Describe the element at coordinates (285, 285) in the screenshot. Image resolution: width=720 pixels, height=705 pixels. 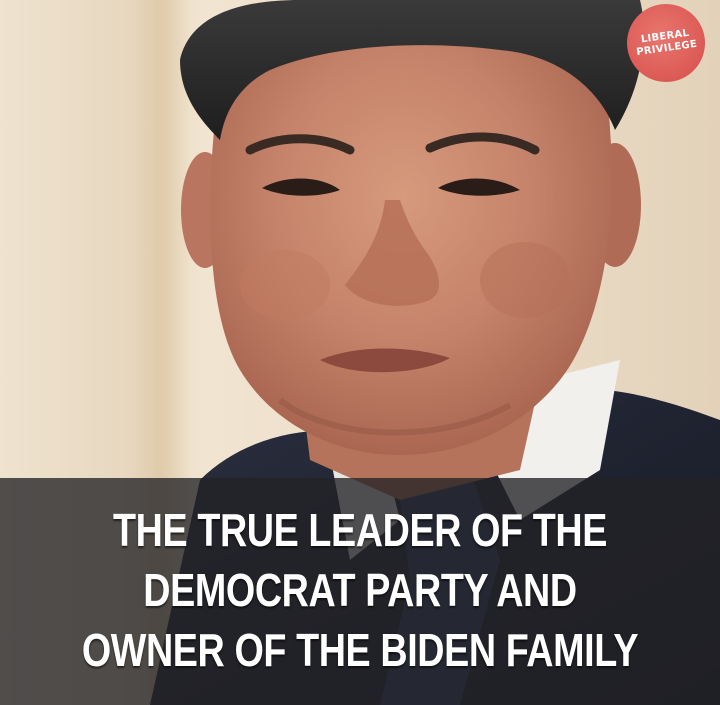
I see `cheek-left` at that location.